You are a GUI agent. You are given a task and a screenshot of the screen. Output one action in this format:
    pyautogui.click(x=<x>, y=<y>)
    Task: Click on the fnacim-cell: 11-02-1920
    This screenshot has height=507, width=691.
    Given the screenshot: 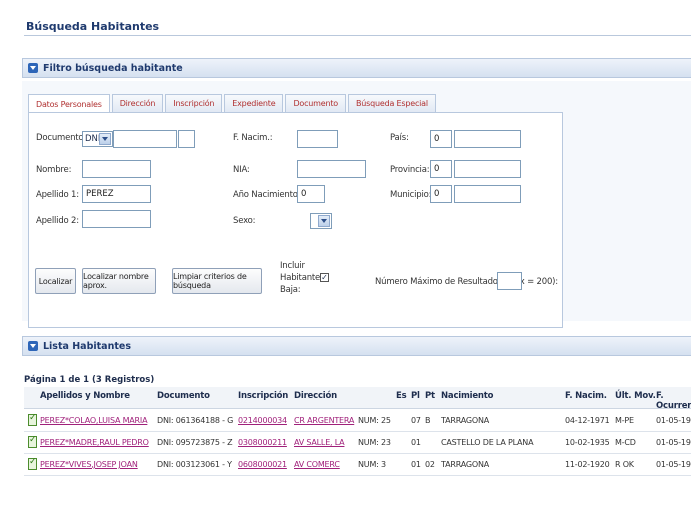 What is the action you would take?
    pyautogui.click(x=587, y=464)
    